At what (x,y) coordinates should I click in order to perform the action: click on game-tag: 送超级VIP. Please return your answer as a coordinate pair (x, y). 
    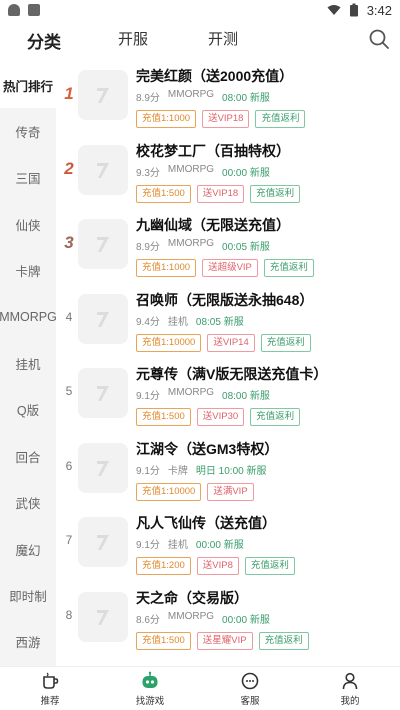
    Looking at the image, I should click on (230, 268).